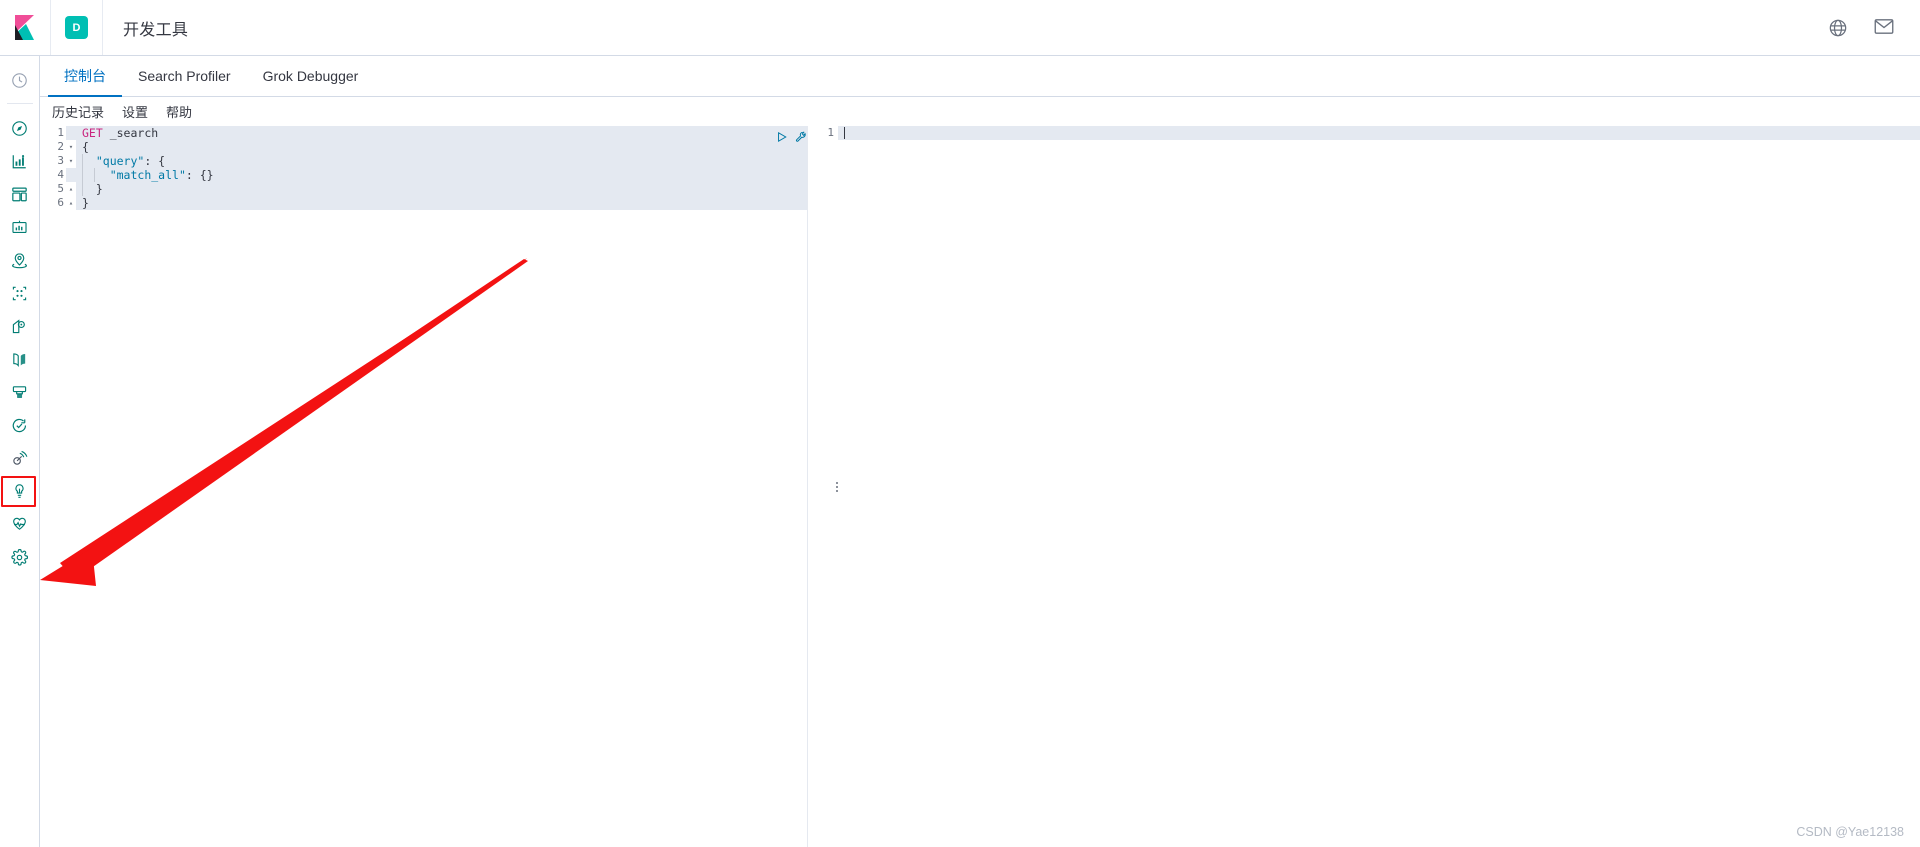 This screenshot has height=847, width=1920. I want to click on response-line: 1, so click(1364, 133).